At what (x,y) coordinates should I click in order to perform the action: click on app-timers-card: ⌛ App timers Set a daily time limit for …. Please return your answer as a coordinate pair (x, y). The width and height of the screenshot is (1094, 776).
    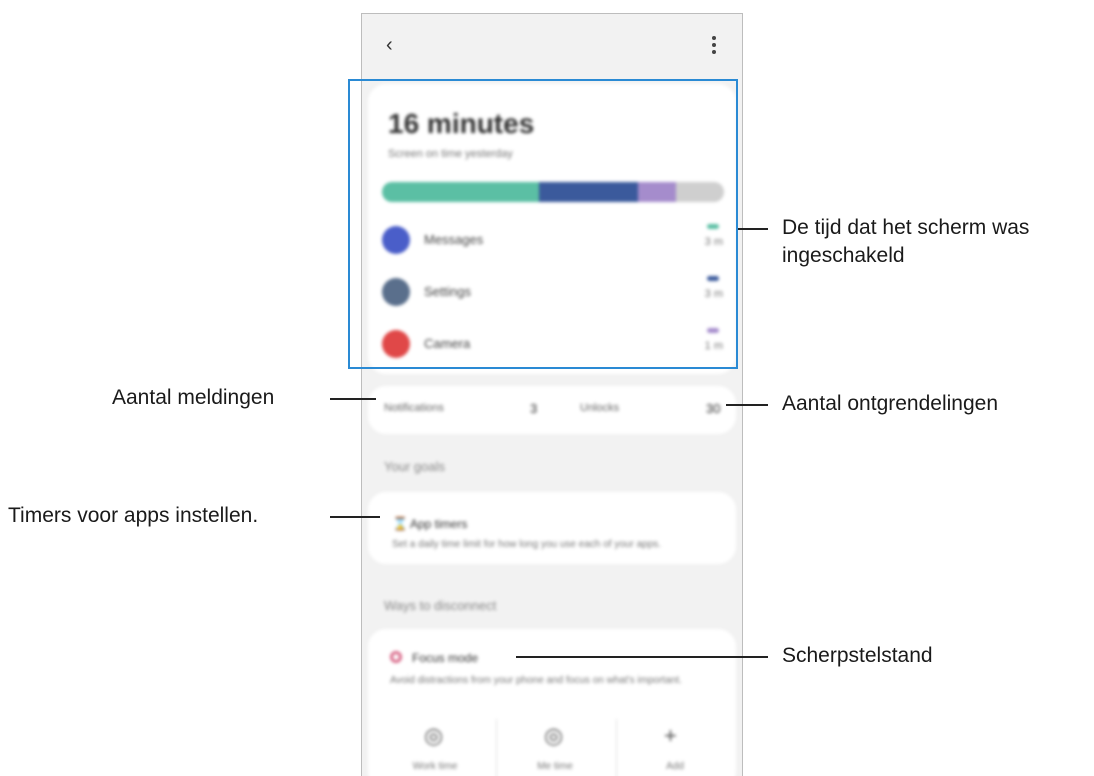
    Looking at the image, I should click on (552, 528).